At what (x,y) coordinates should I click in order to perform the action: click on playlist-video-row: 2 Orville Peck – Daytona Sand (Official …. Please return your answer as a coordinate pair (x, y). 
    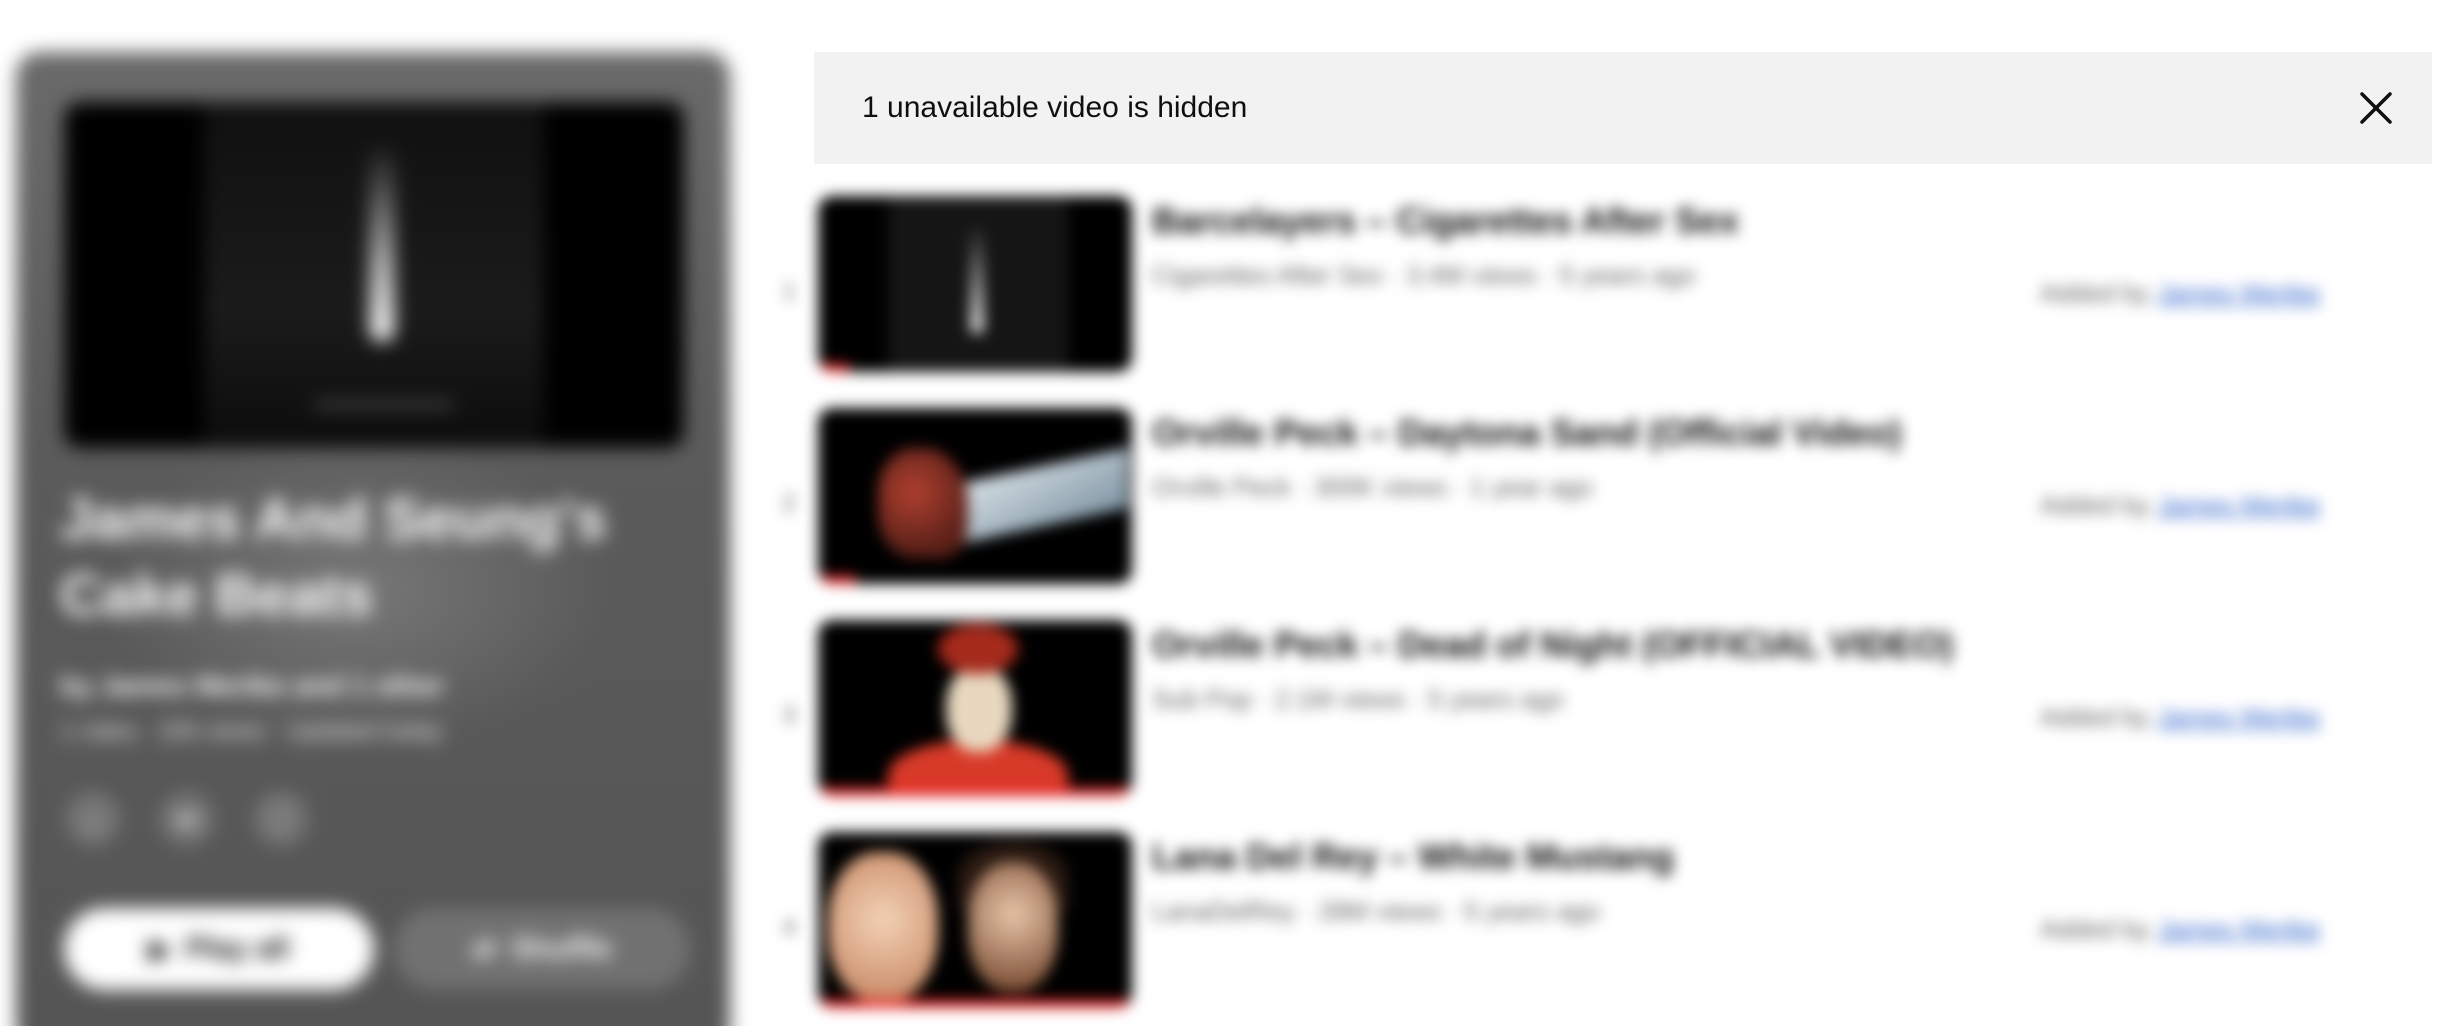
    Looking at the image, I should click on (1600, 503).